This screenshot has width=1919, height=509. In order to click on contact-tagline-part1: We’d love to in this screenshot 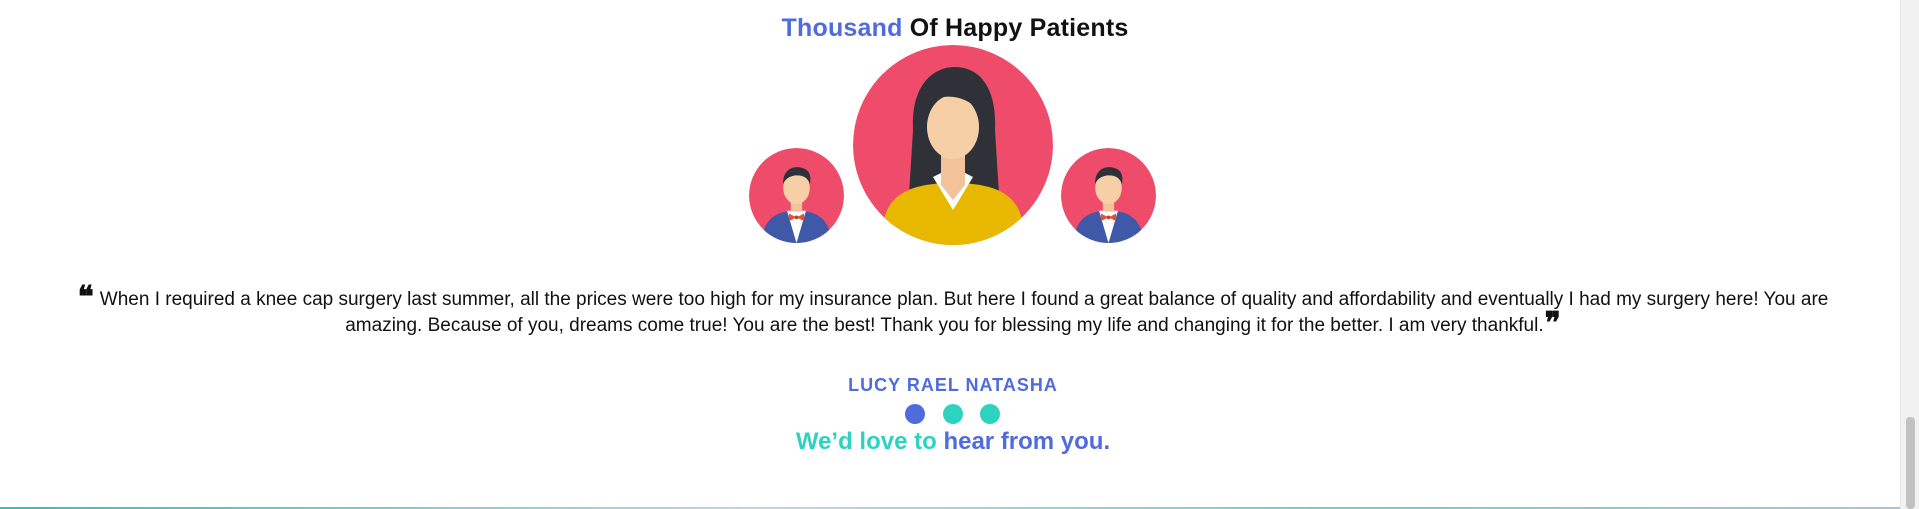, I will do `click(866, 441)`.